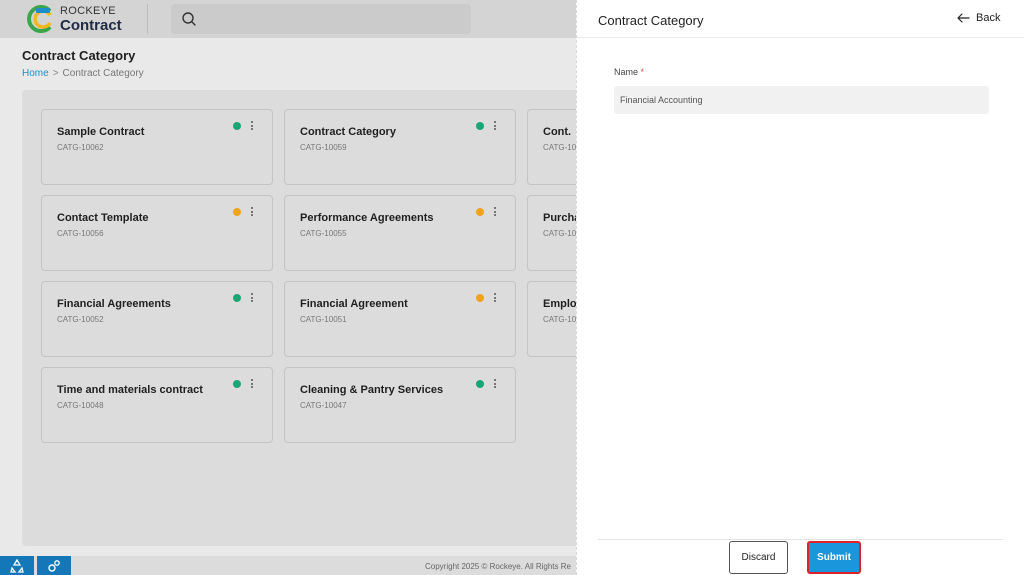 This screenshot has height=575, width=1024. What do you see at coordinates (88, 11) in the screenshot?
I see `brand-company: ROCKEYE` at bounding box center [88, 11].